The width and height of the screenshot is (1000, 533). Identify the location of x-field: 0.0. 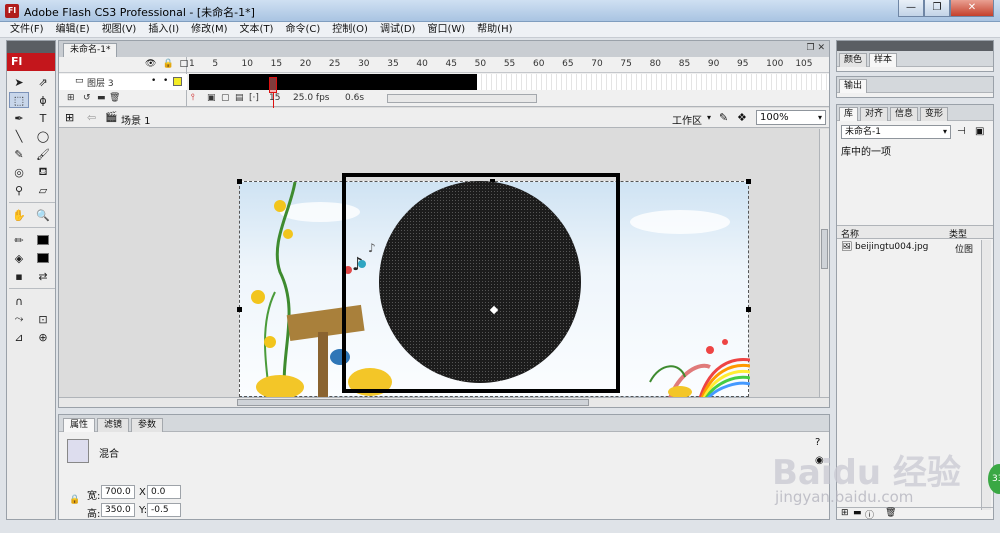
(164, 492).